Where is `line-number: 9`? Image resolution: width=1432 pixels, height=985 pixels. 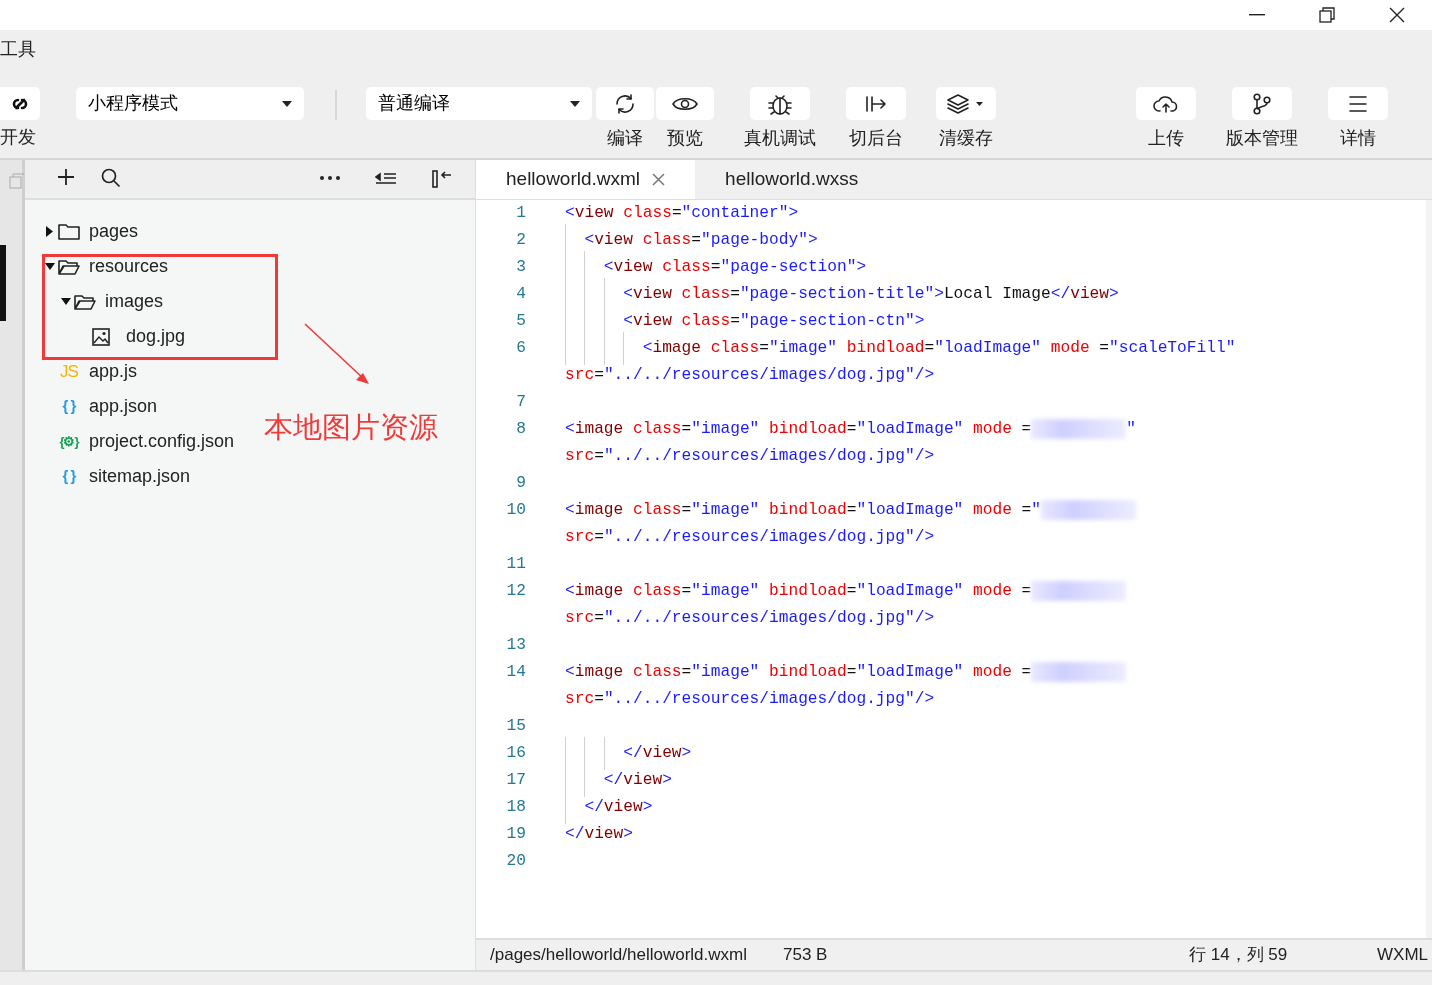 line-number: 9 is located at coordinates (520, 484).